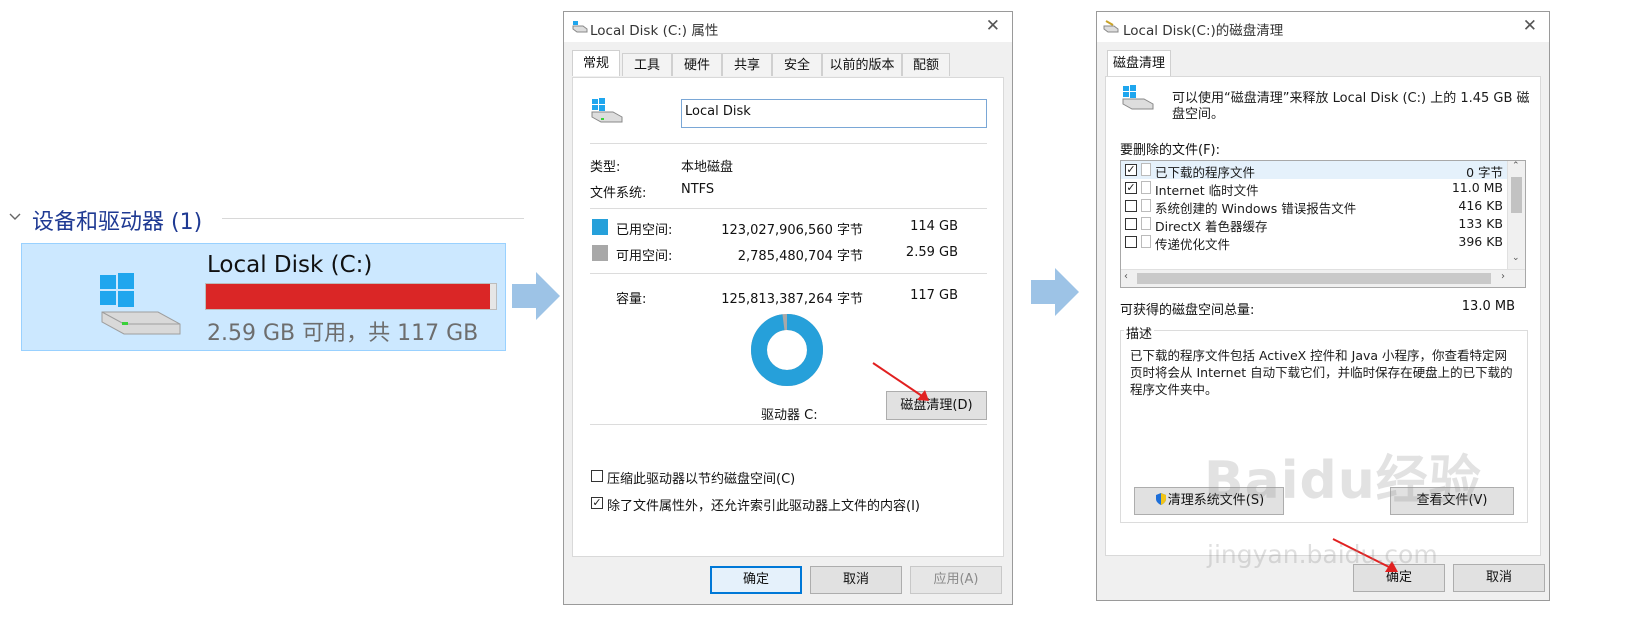 The image size is (1630, 636). What do you see at coordinates (618, 193) in the screenshot?
I see `filesystem-label: 文件系统:` at bounding box center [618, 193].